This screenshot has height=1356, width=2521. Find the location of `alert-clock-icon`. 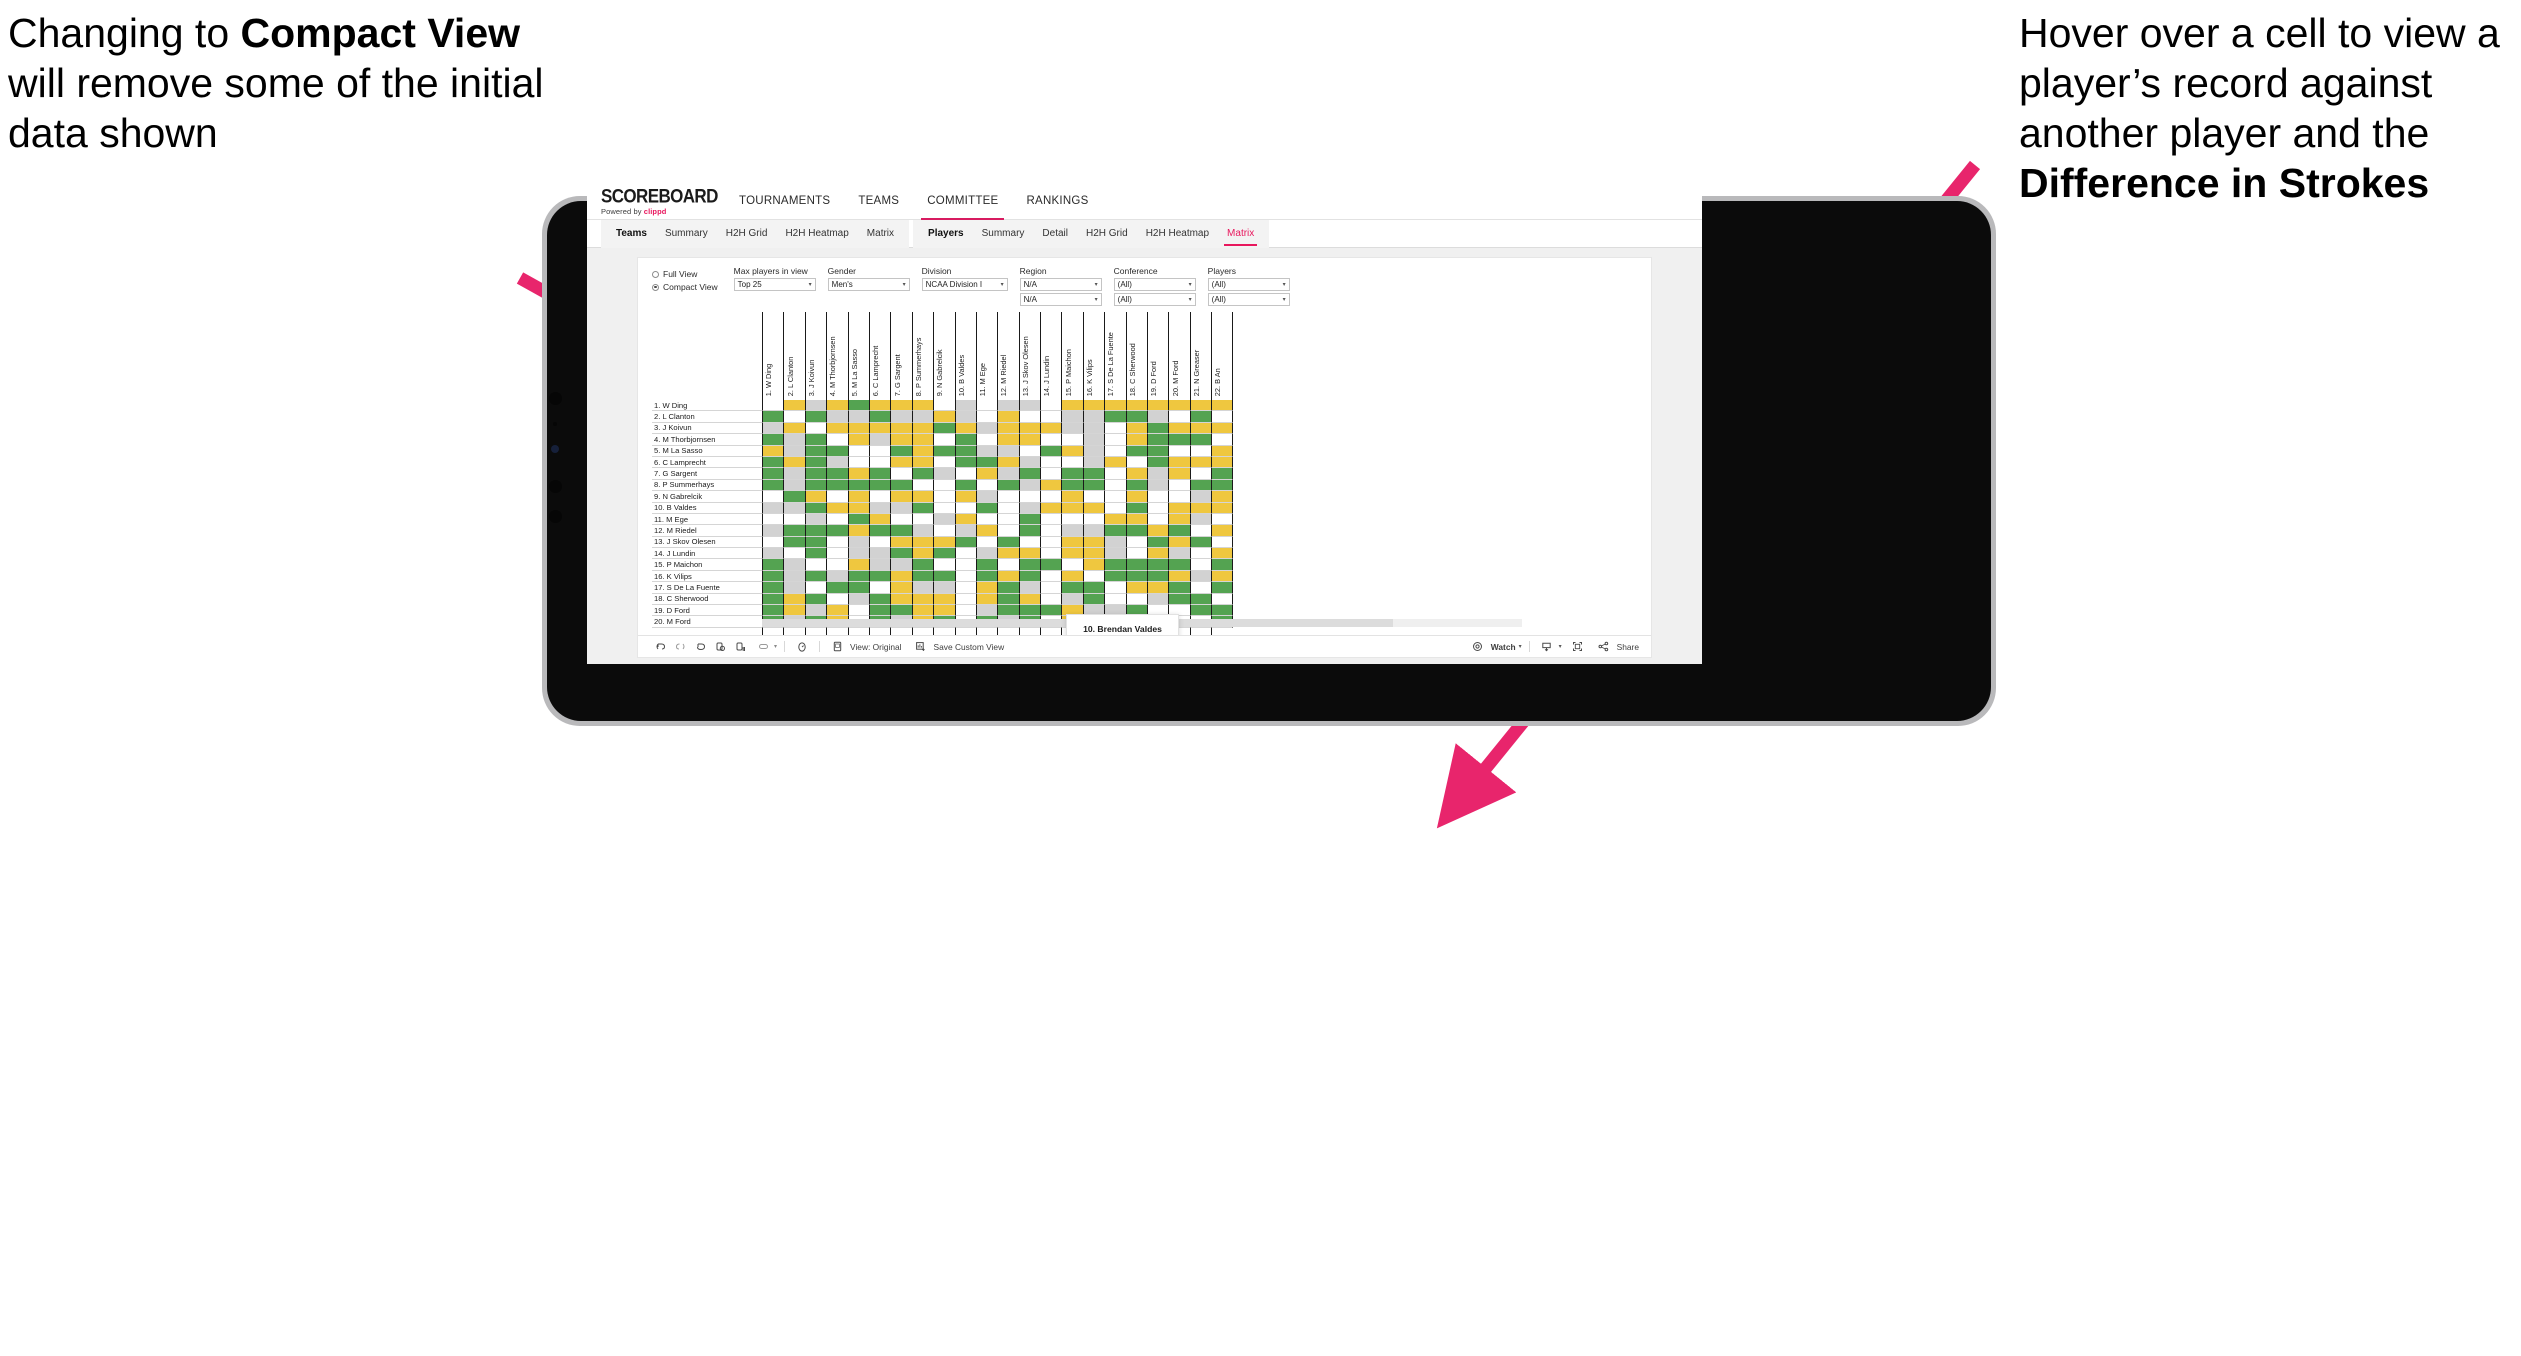

alert-clock-icon is located at coordinates (802, 647).